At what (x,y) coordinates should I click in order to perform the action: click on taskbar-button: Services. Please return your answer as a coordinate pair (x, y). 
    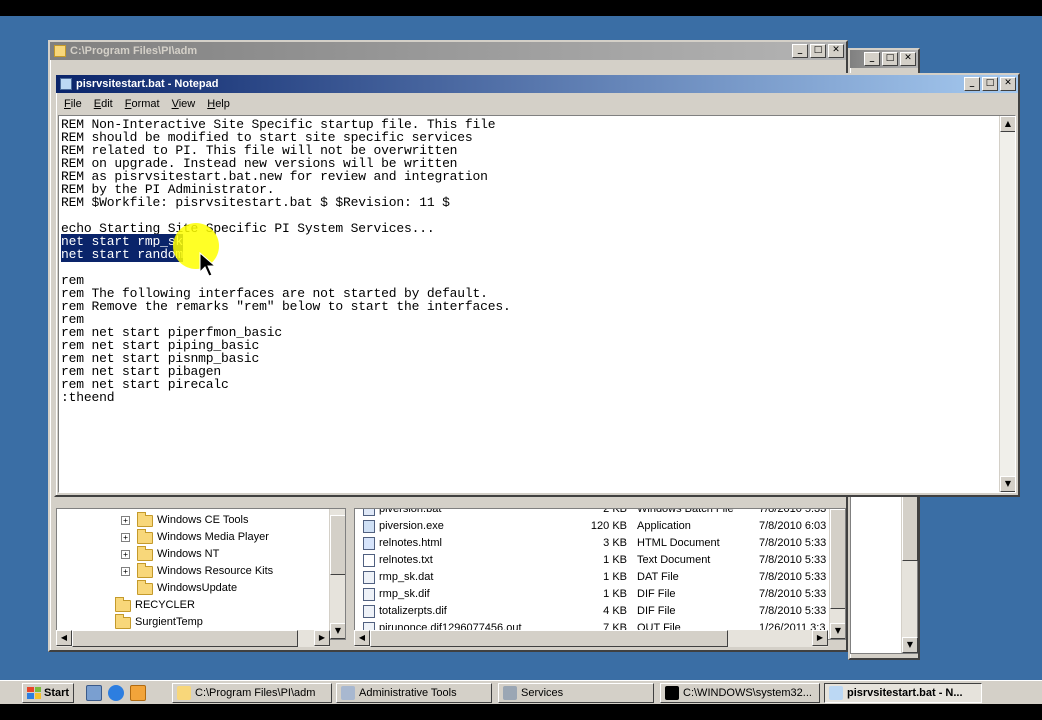
    Looking at the image, I should click on (576, 693).